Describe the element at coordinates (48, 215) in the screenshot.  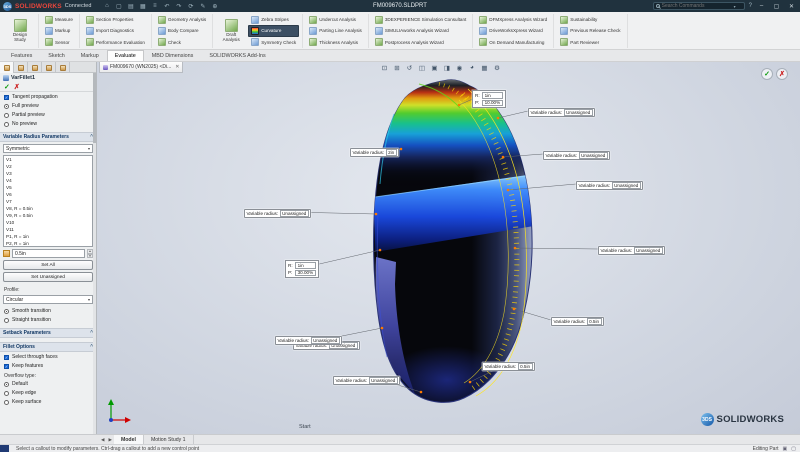
I see `radius-list-item: V9, R = 0.5in` at that location.